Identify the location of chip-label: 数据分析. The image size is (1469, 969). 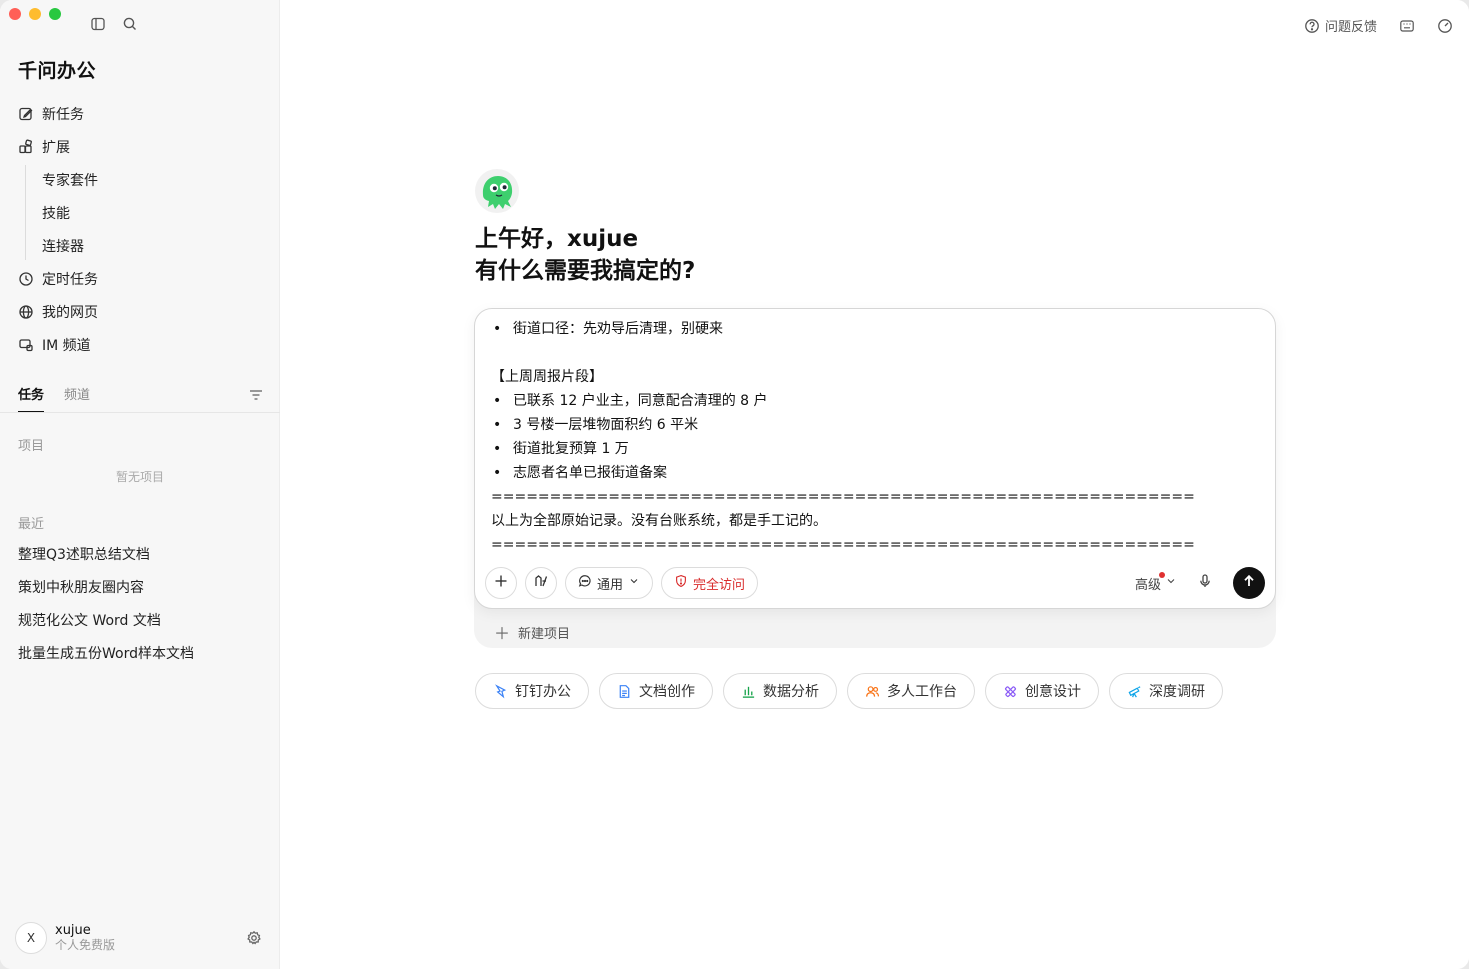
(791, 692).